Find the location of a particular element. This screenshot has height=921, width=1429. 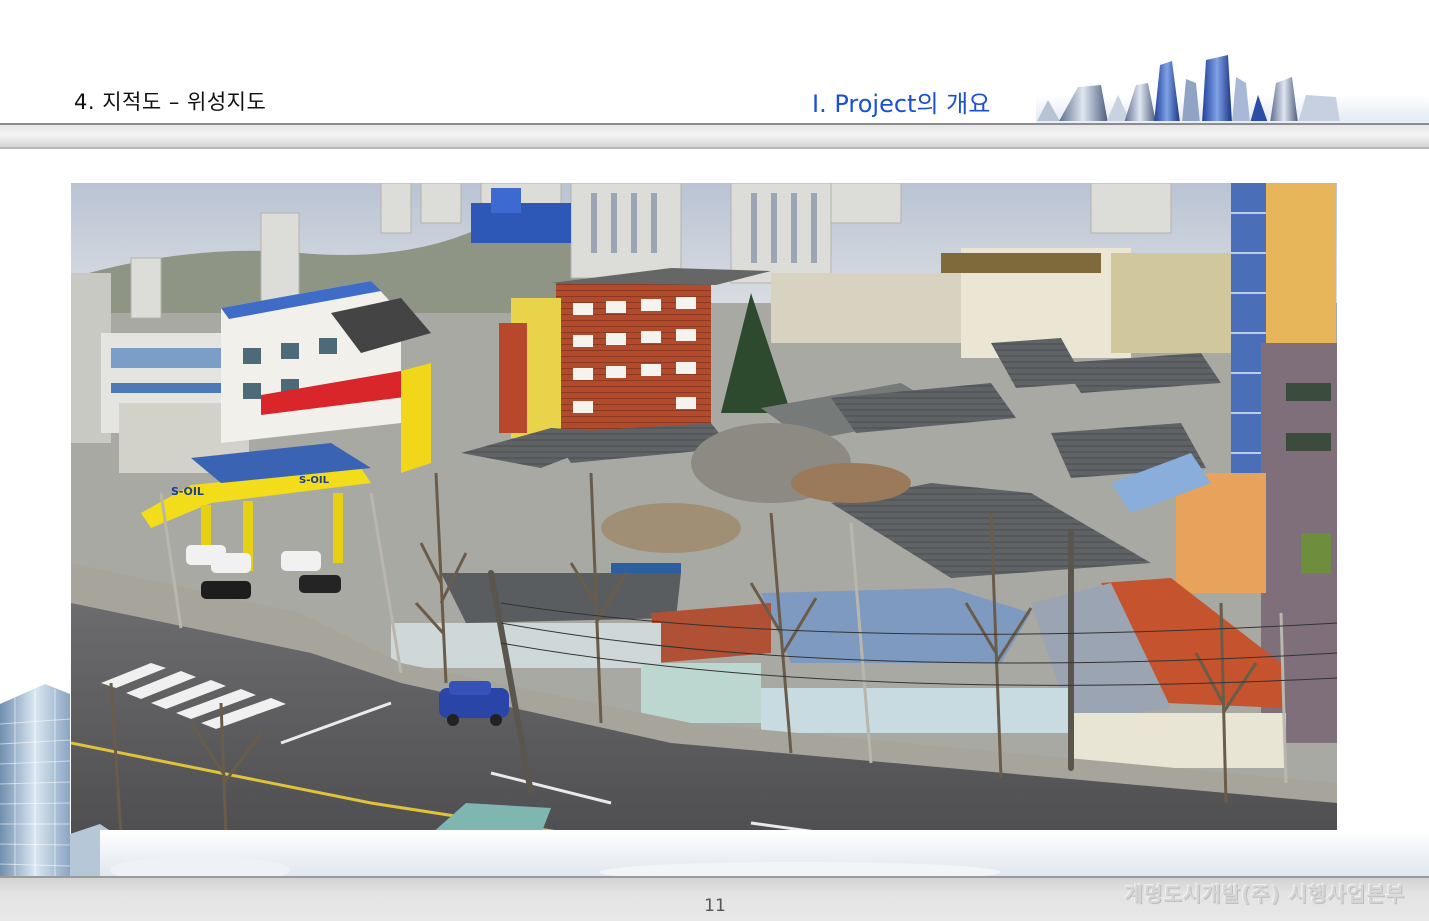

page-number: 11 is located at coordinates (715, 906).